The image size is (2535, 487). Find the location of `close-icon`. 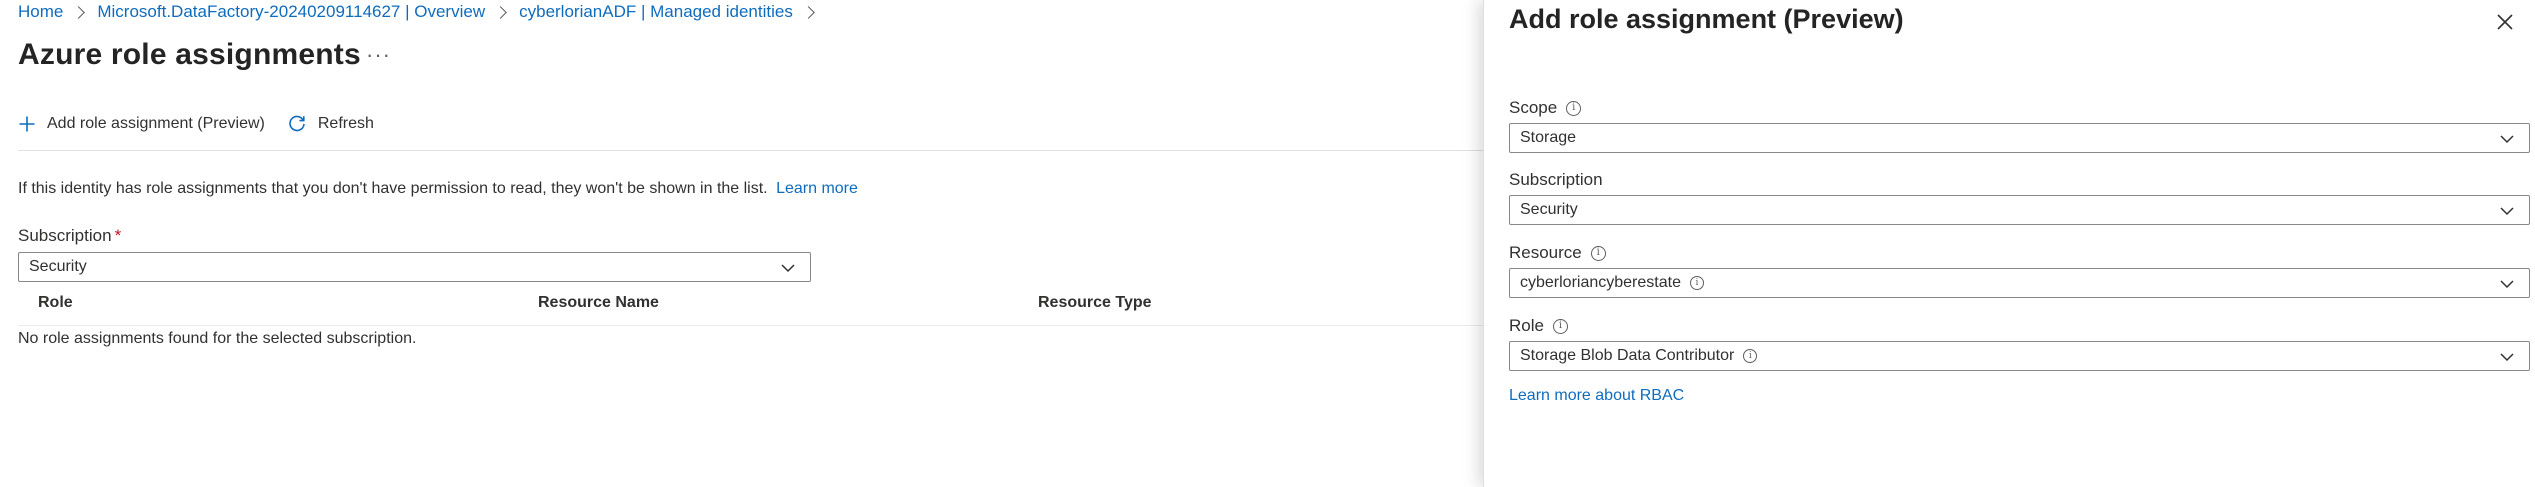

close-icon is located at coordinates (2505, 22).